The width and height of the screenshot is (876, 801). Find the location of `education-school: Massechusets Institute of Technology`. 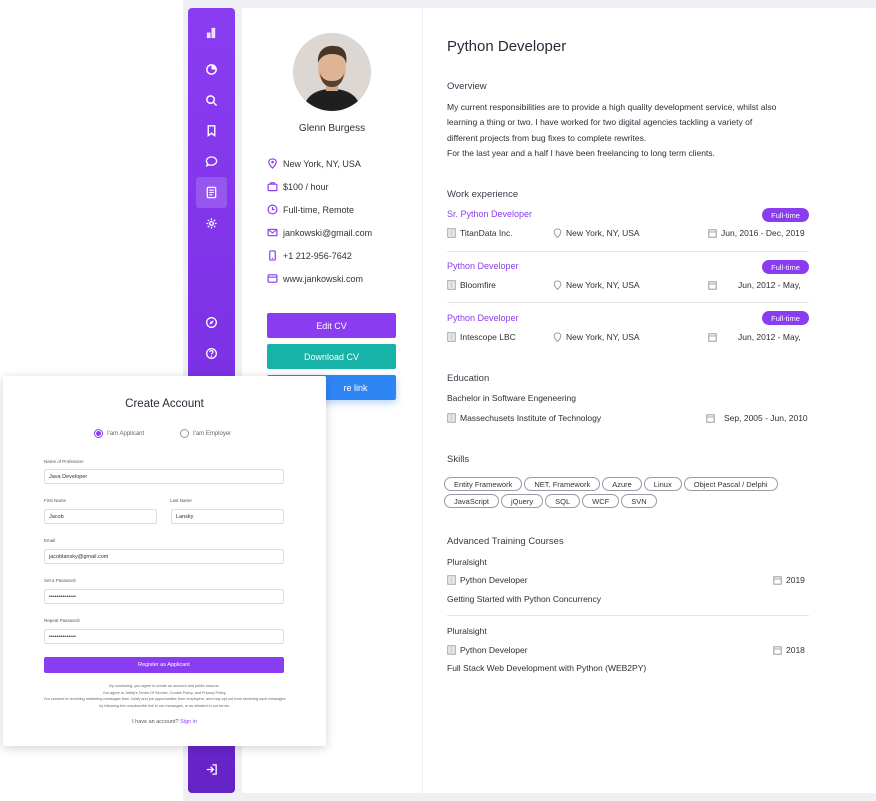

education-school: Massechusets Institute of Technology is located at coordinates (524, 418).